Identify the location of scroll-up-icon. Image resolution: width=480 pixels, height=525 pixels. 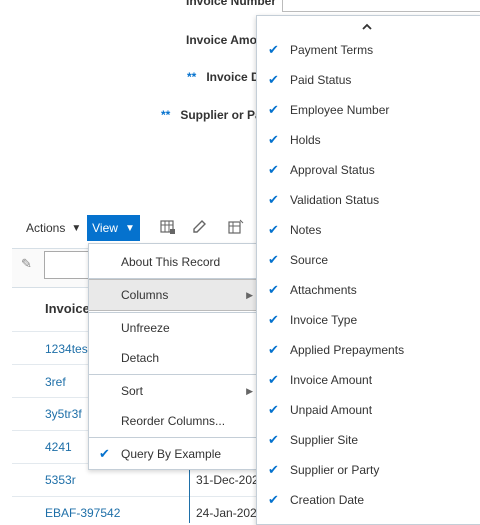
(367, 28).